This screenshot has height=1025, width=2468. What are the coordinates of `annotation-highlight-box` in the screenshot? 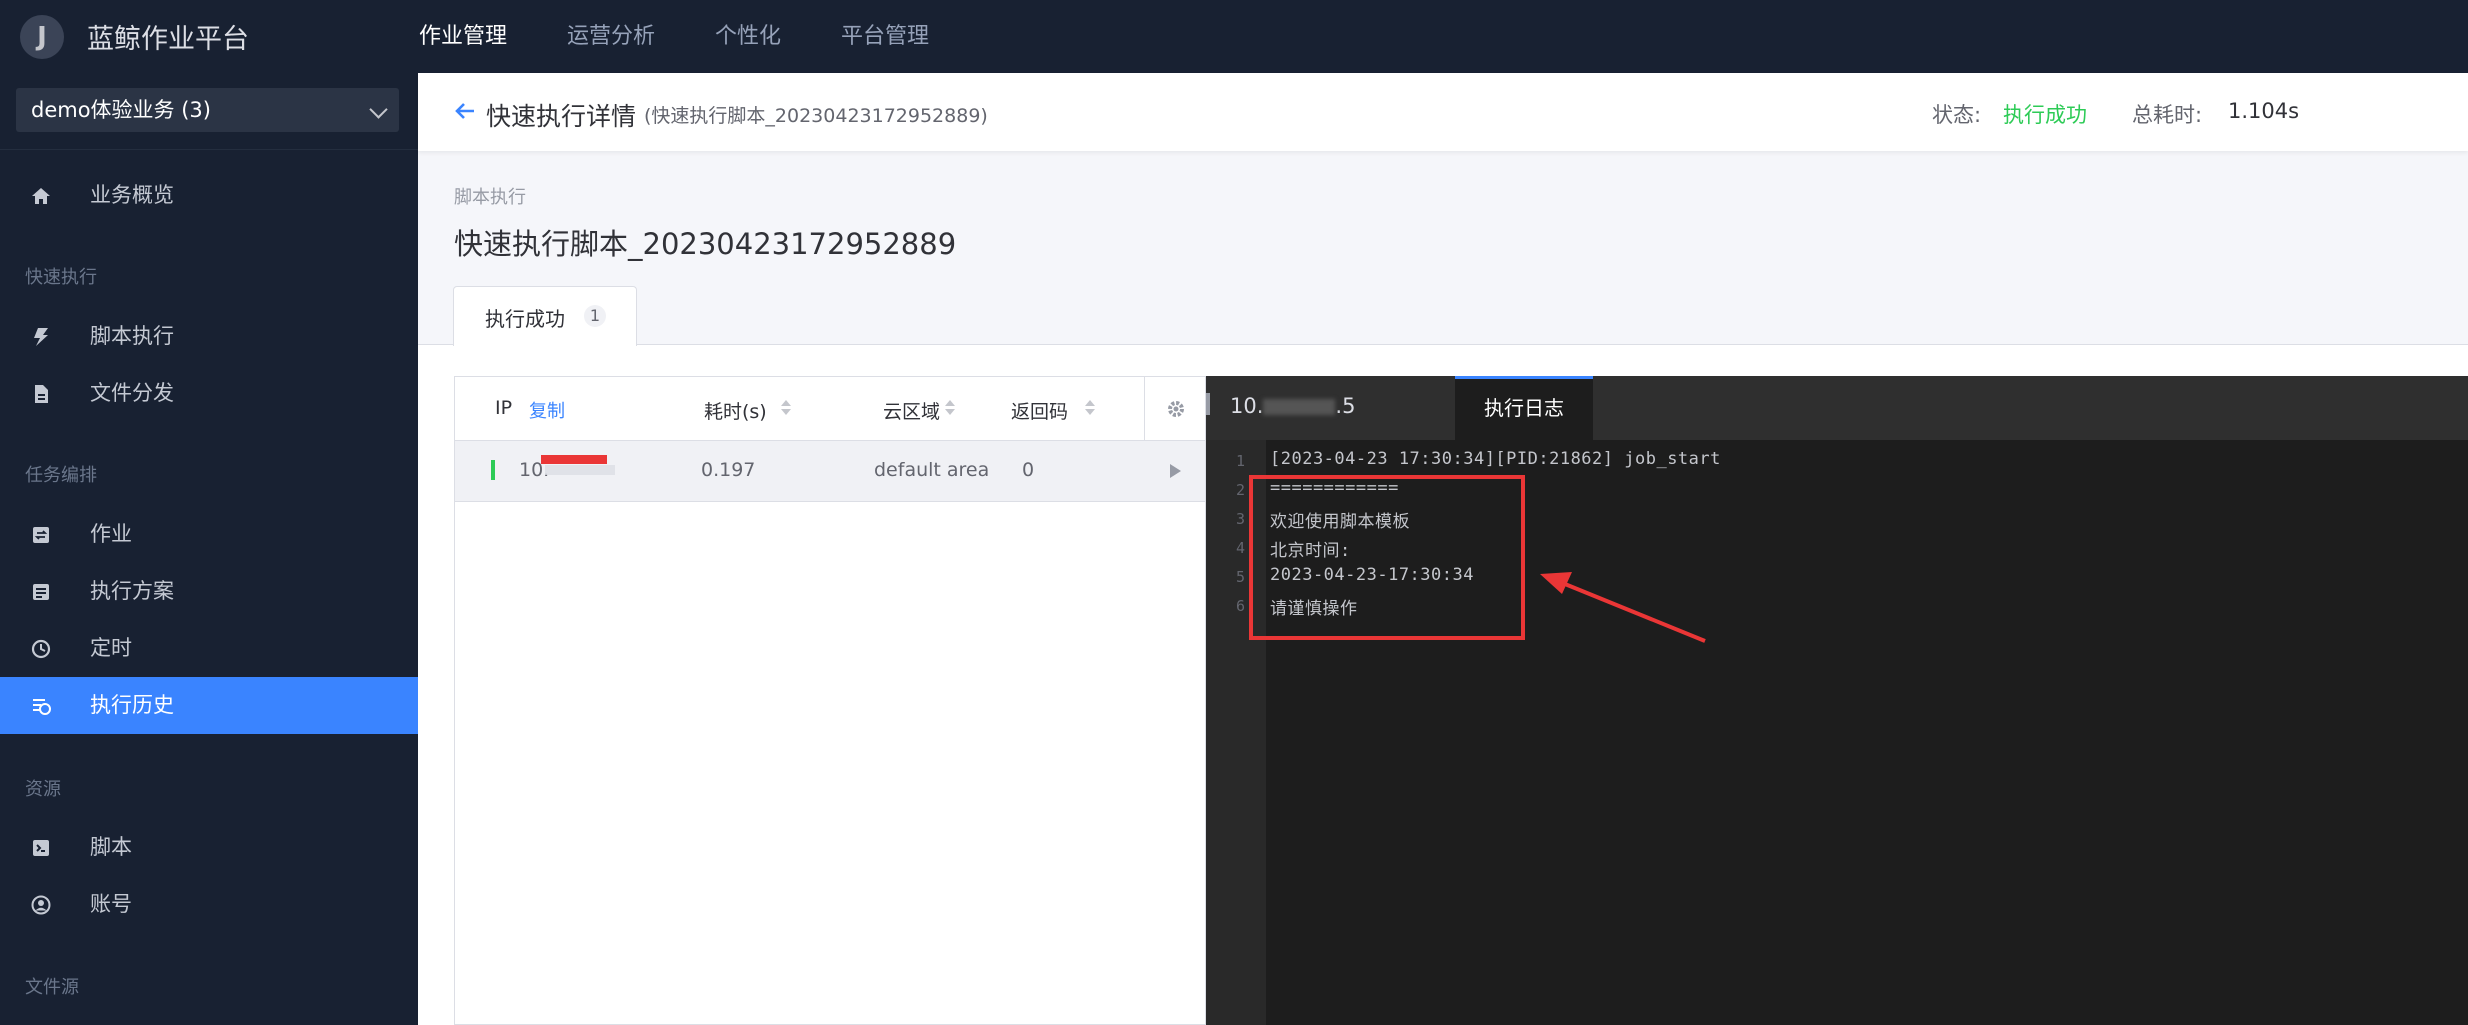 It's located at (1387, 557).